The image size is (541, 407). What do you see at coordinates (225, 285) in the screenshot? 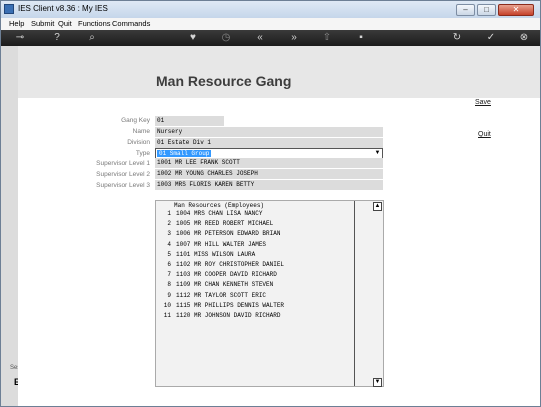
I see `employee-entry: 1109 MR CHAN KENNETH STEVEN` at bounding box center [225, 285].